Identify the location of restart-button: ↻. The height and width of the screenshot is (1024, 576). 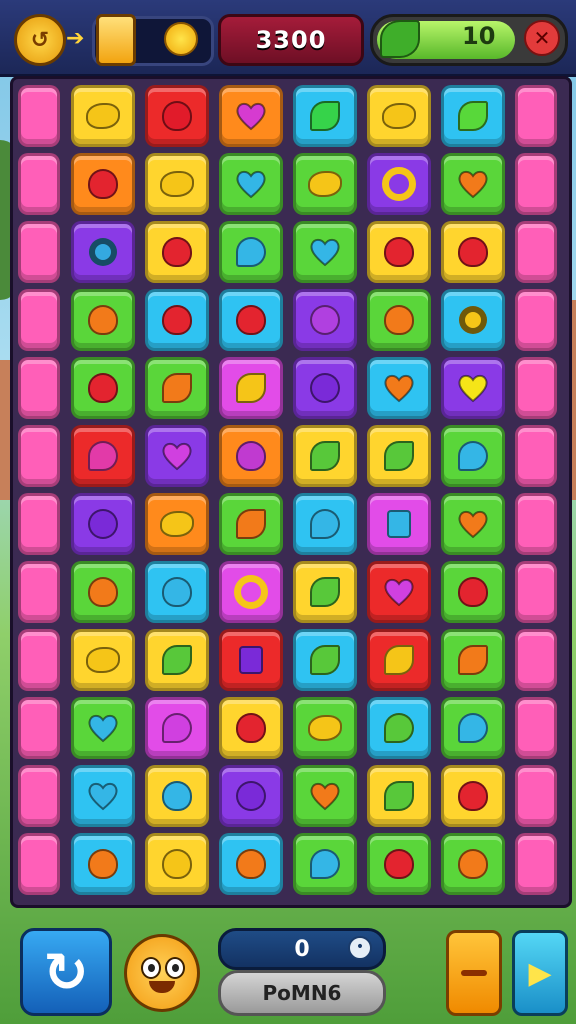
(66, 972).